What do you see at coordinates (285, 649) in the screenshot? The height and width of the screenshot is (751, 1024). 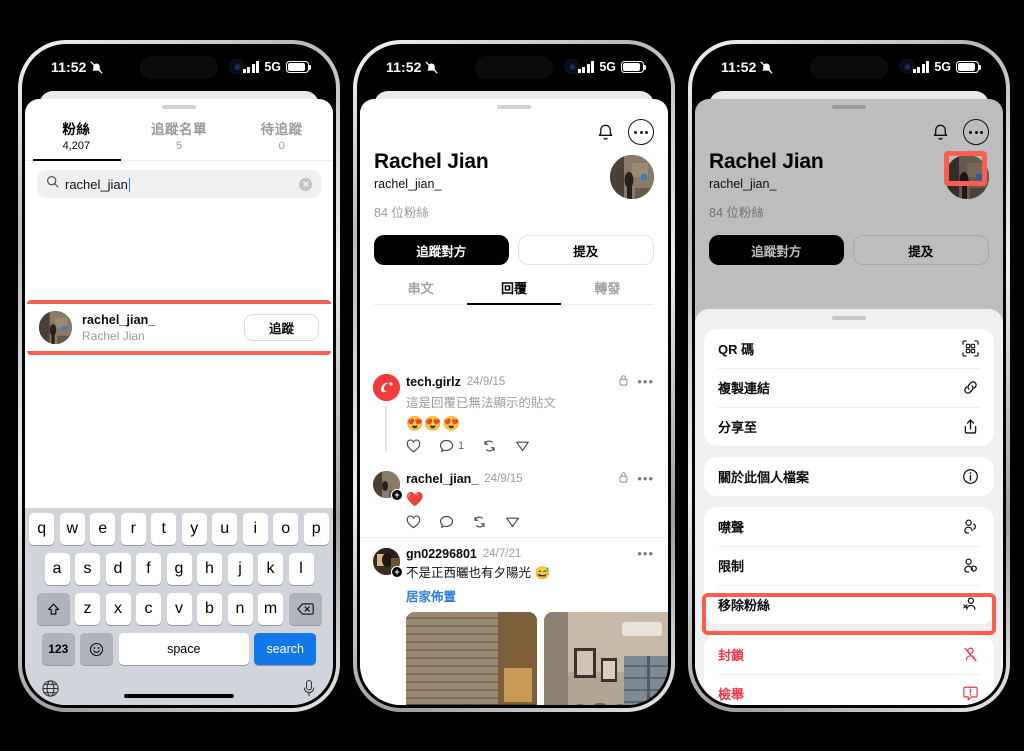 I see `search-key: search` at bounding box center [285, 649].